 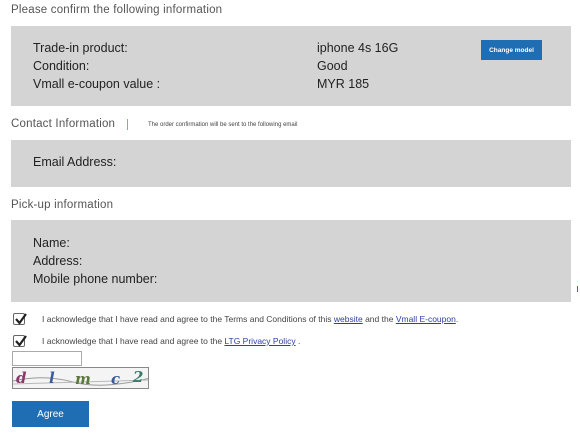 I want to click on condition-value: Good, so click(x=332, y=66).